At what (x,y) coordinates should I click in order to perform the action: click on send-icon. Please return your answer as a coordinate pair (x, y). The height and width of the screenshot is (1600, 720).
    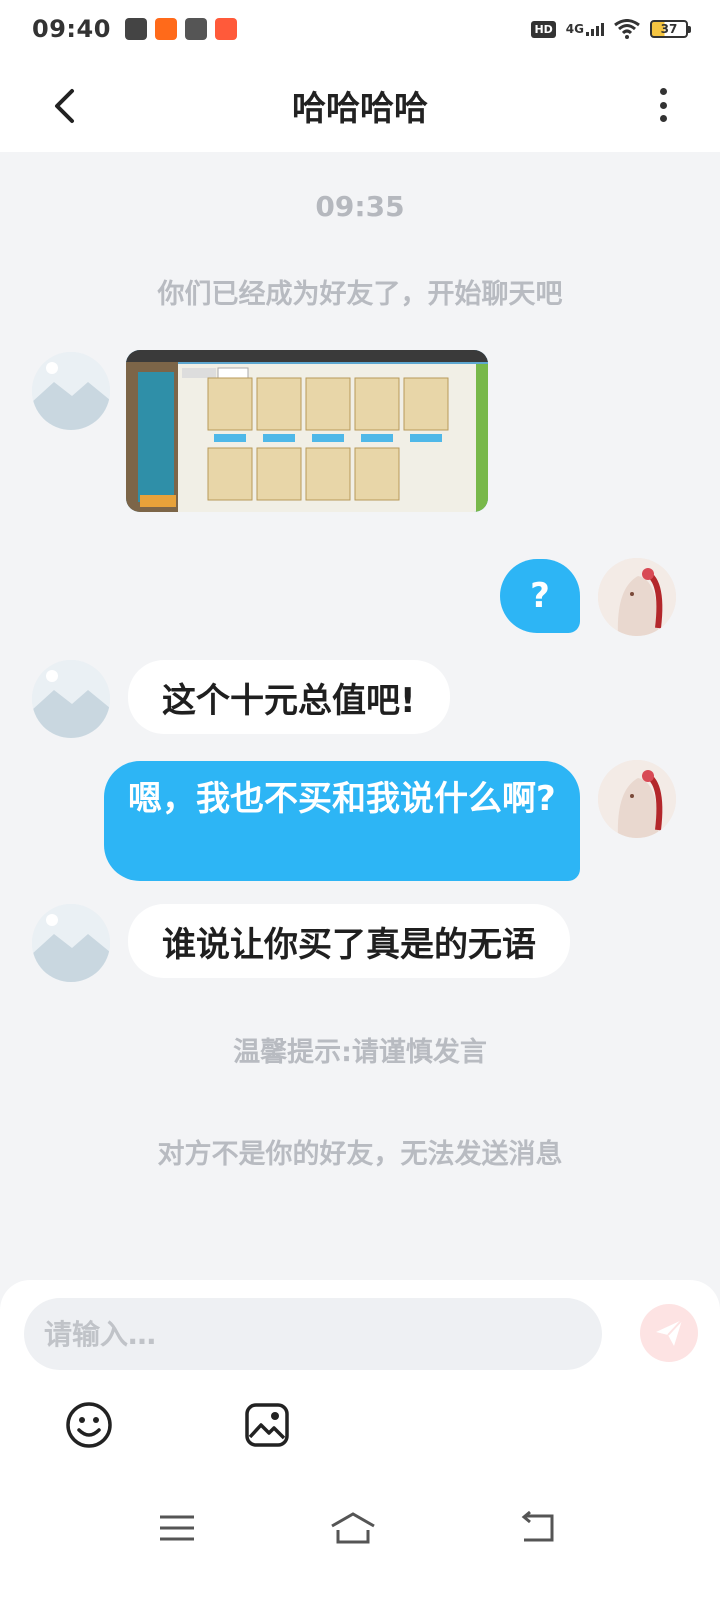
    Looking at the image, I should click on (669, 1332).